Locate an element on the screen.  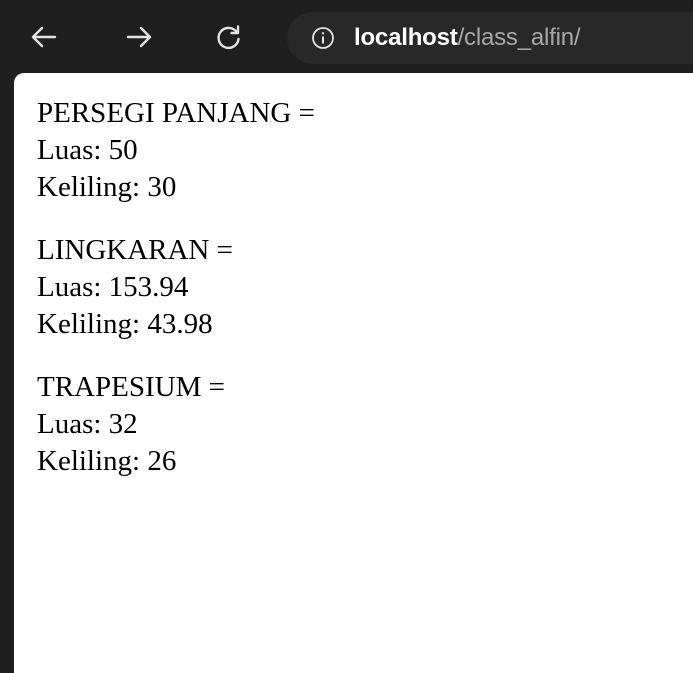
address-bar: localhost/class_alfin/ is located at coordinates (490, 38).